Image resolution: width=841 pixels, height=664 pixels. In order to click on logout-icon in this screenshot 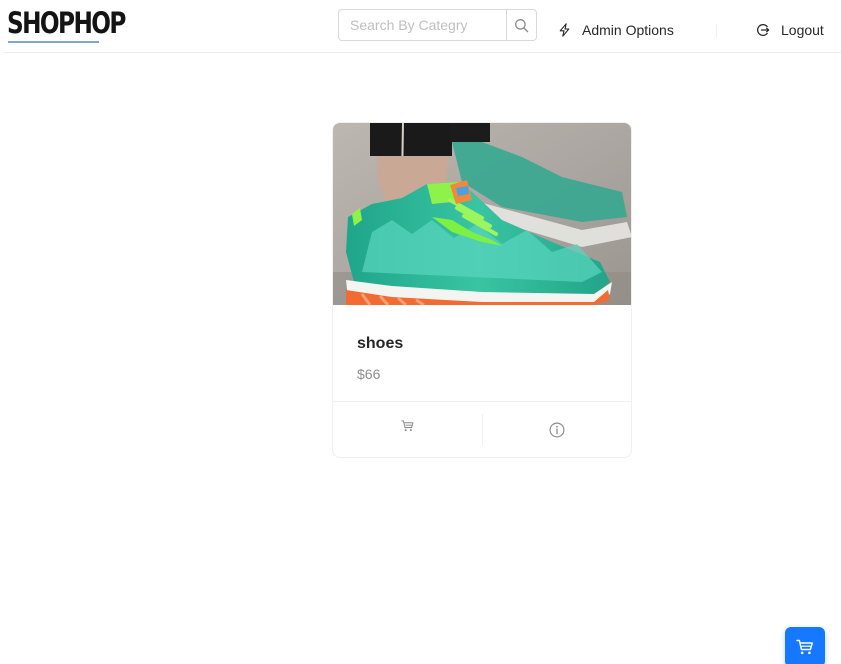, I will do `click(763, 30)`.